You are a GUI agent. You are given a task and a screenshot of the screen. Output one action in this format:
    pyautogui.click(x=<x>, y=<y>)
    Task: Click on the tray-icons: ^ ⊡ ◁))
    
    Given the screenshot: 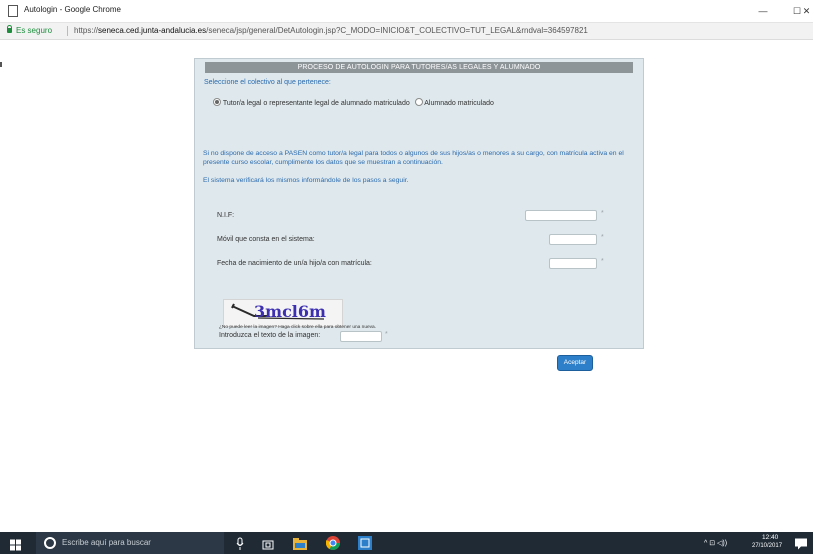 What is the action you would take?
    pyautogui.click(x=715, y=543)
    